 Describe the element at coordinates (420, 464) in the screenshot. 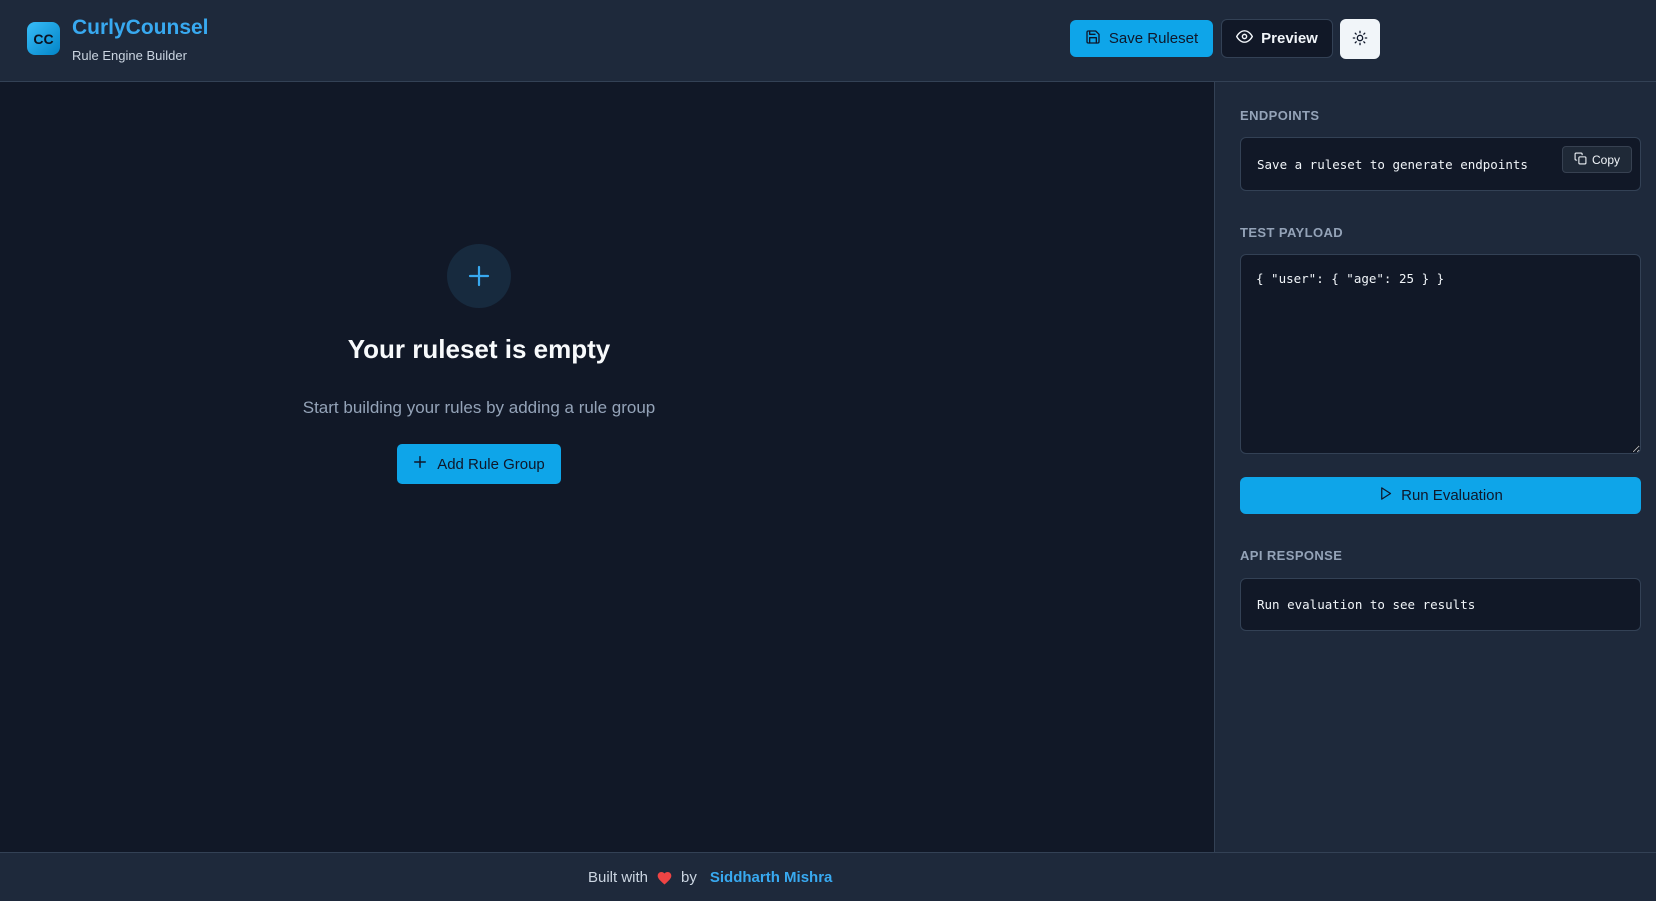

I see `plus-icon` at that location.